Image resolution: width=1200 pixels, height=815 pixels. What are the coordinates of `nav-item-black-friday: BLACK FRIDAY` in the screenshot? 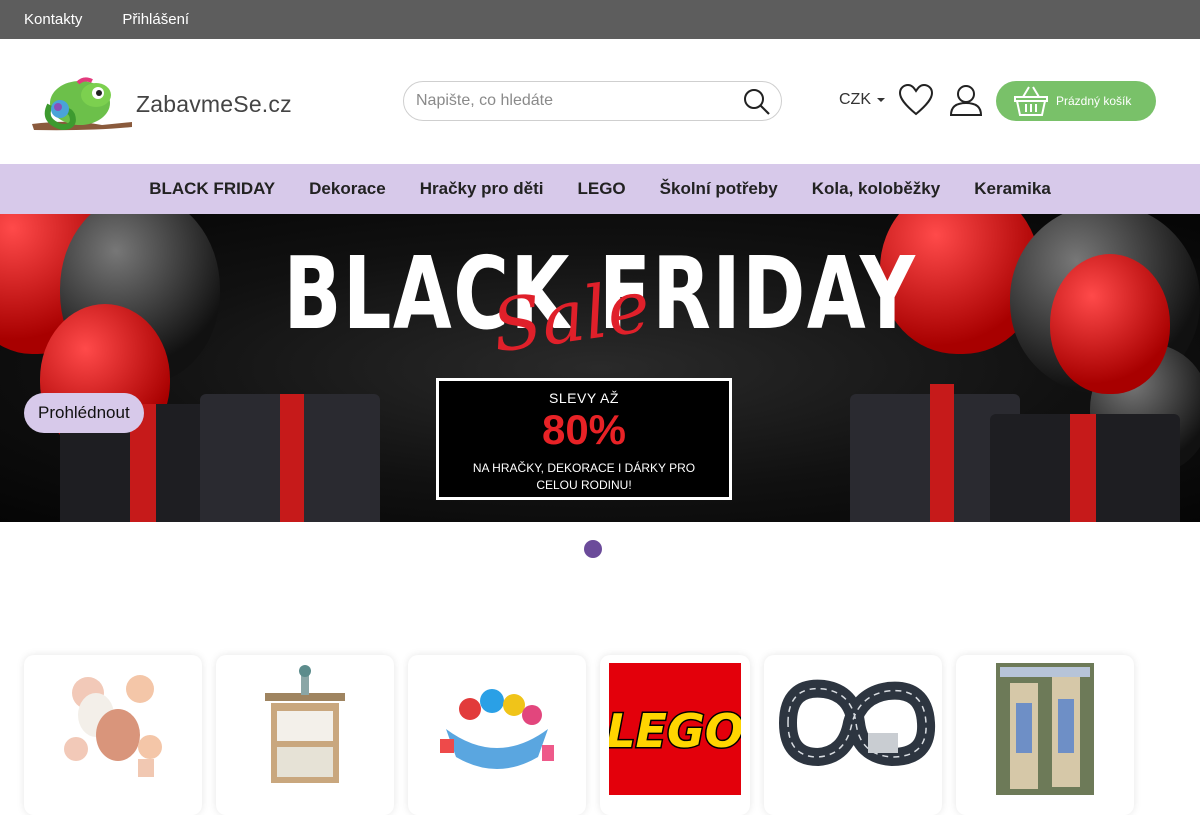 It's located at (212, 189).